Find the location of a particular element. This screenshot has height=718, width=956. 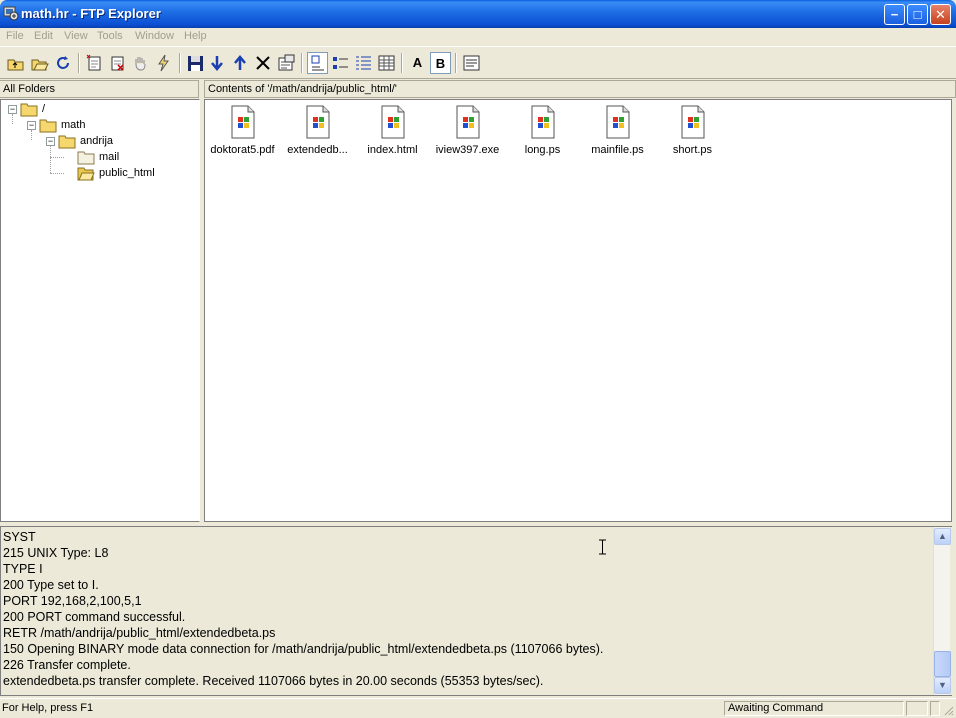

small-icons-view-icon is located at coordinates (340, 63).